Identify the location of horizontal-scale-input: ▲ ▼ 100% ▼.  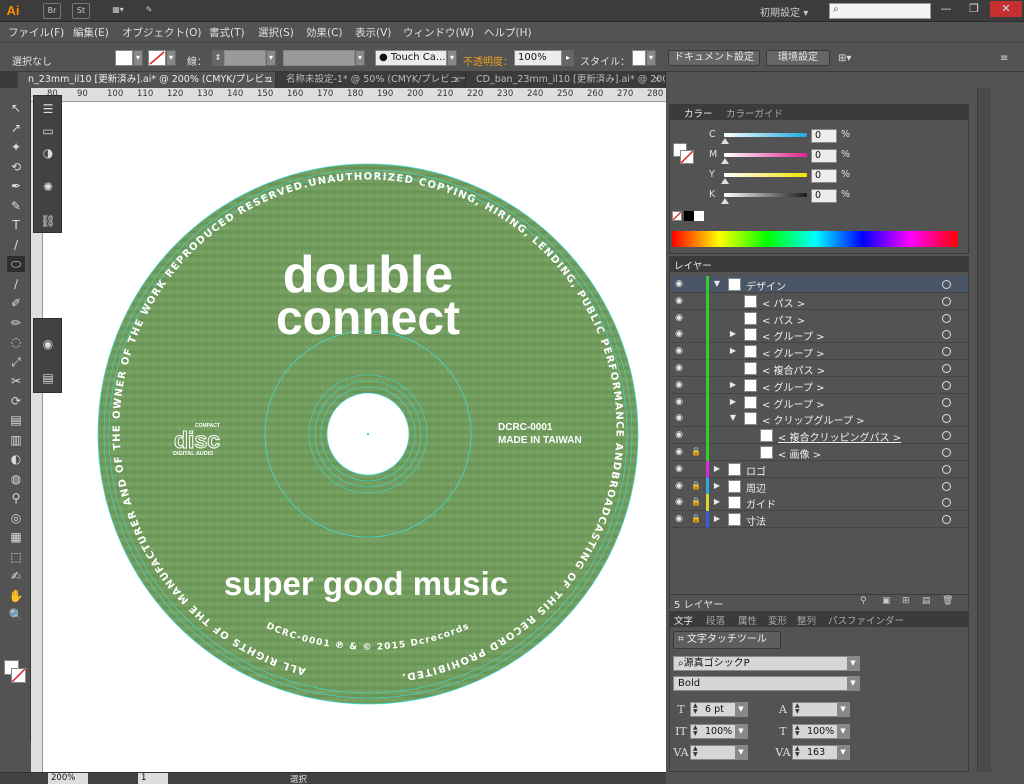
(821, 731).